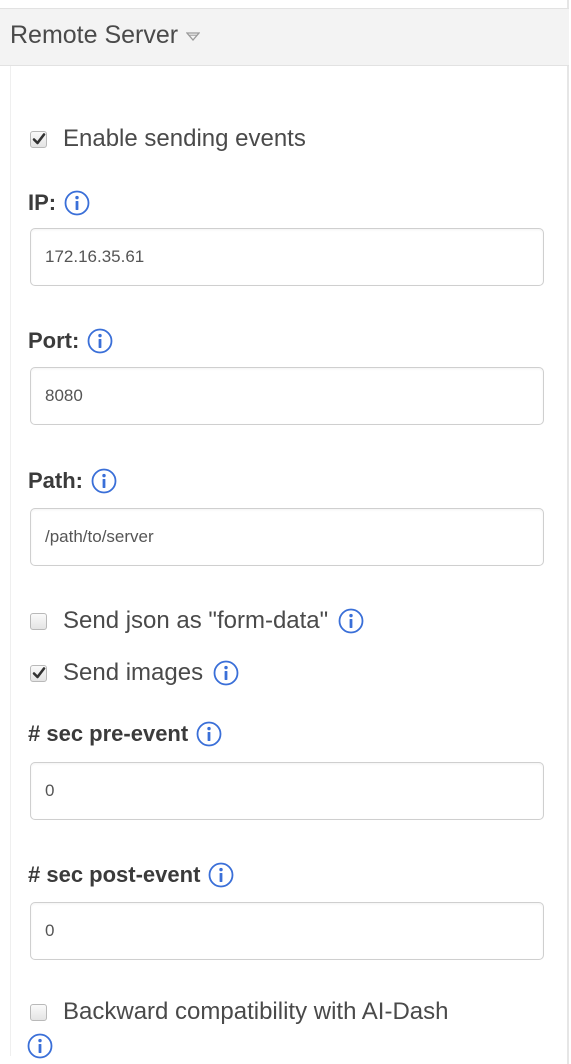  I want to click on enable-sending-events-row: Enable sending events, so click(168, 139).